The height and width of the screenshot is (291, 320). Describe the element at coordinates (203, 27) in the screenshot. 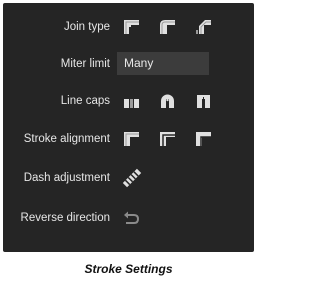

I see `bevel-join-icon` at that location.